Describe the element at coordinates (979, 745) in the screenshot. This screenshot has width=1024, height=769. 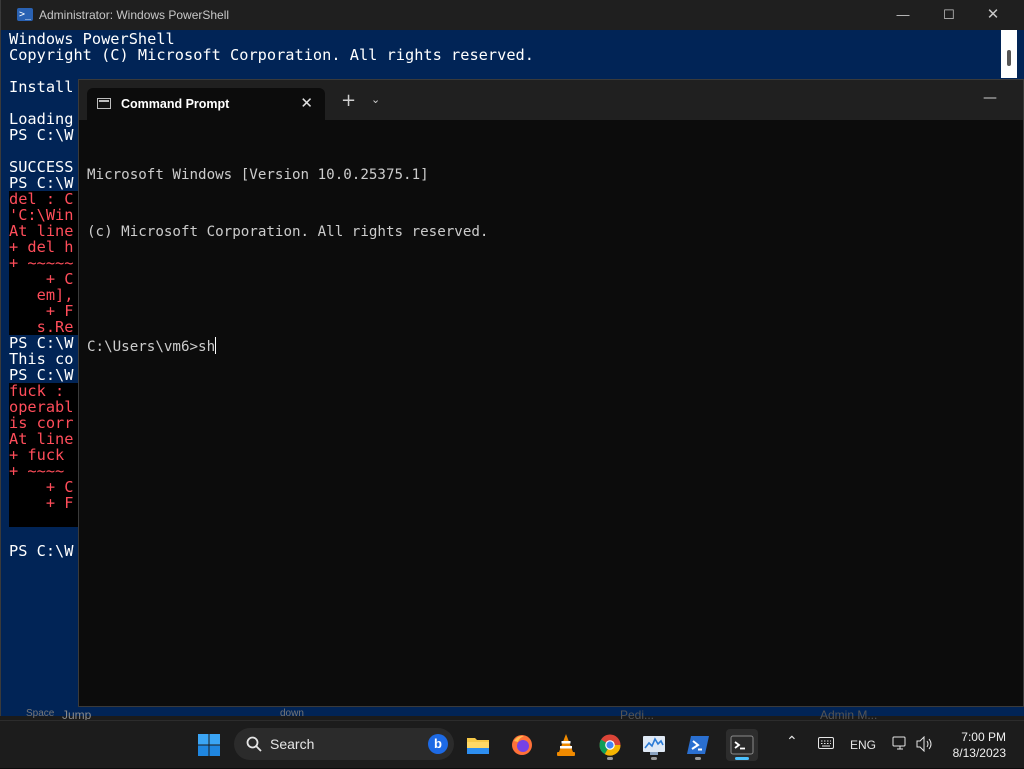
I see `clock: 7:00 PM 8/13/2023` at that location.